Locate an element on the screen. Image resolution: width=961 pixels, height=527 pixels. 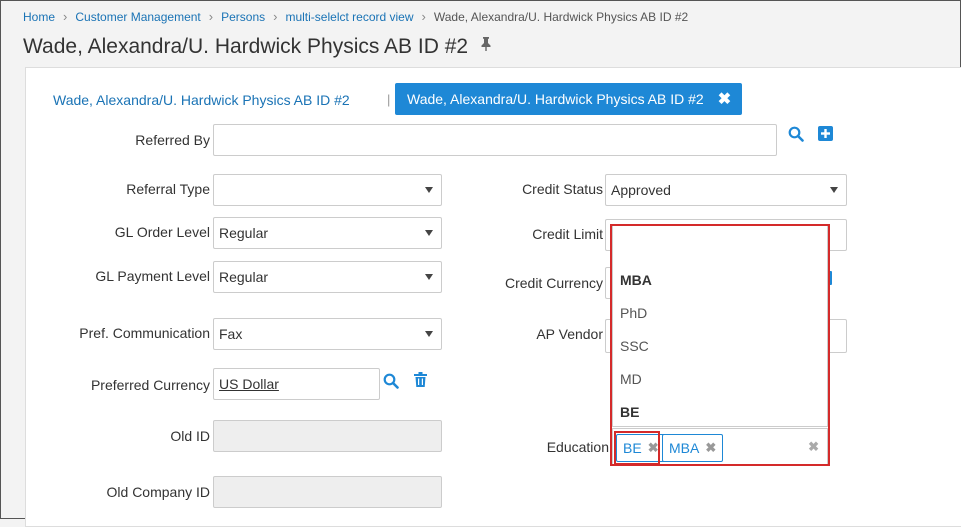
old-id-input is located at coordinates (327, 436).